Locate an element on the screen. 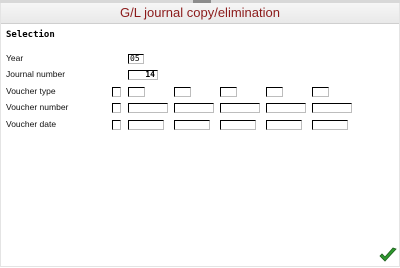  ok-button is located at coordinates (388, 255).